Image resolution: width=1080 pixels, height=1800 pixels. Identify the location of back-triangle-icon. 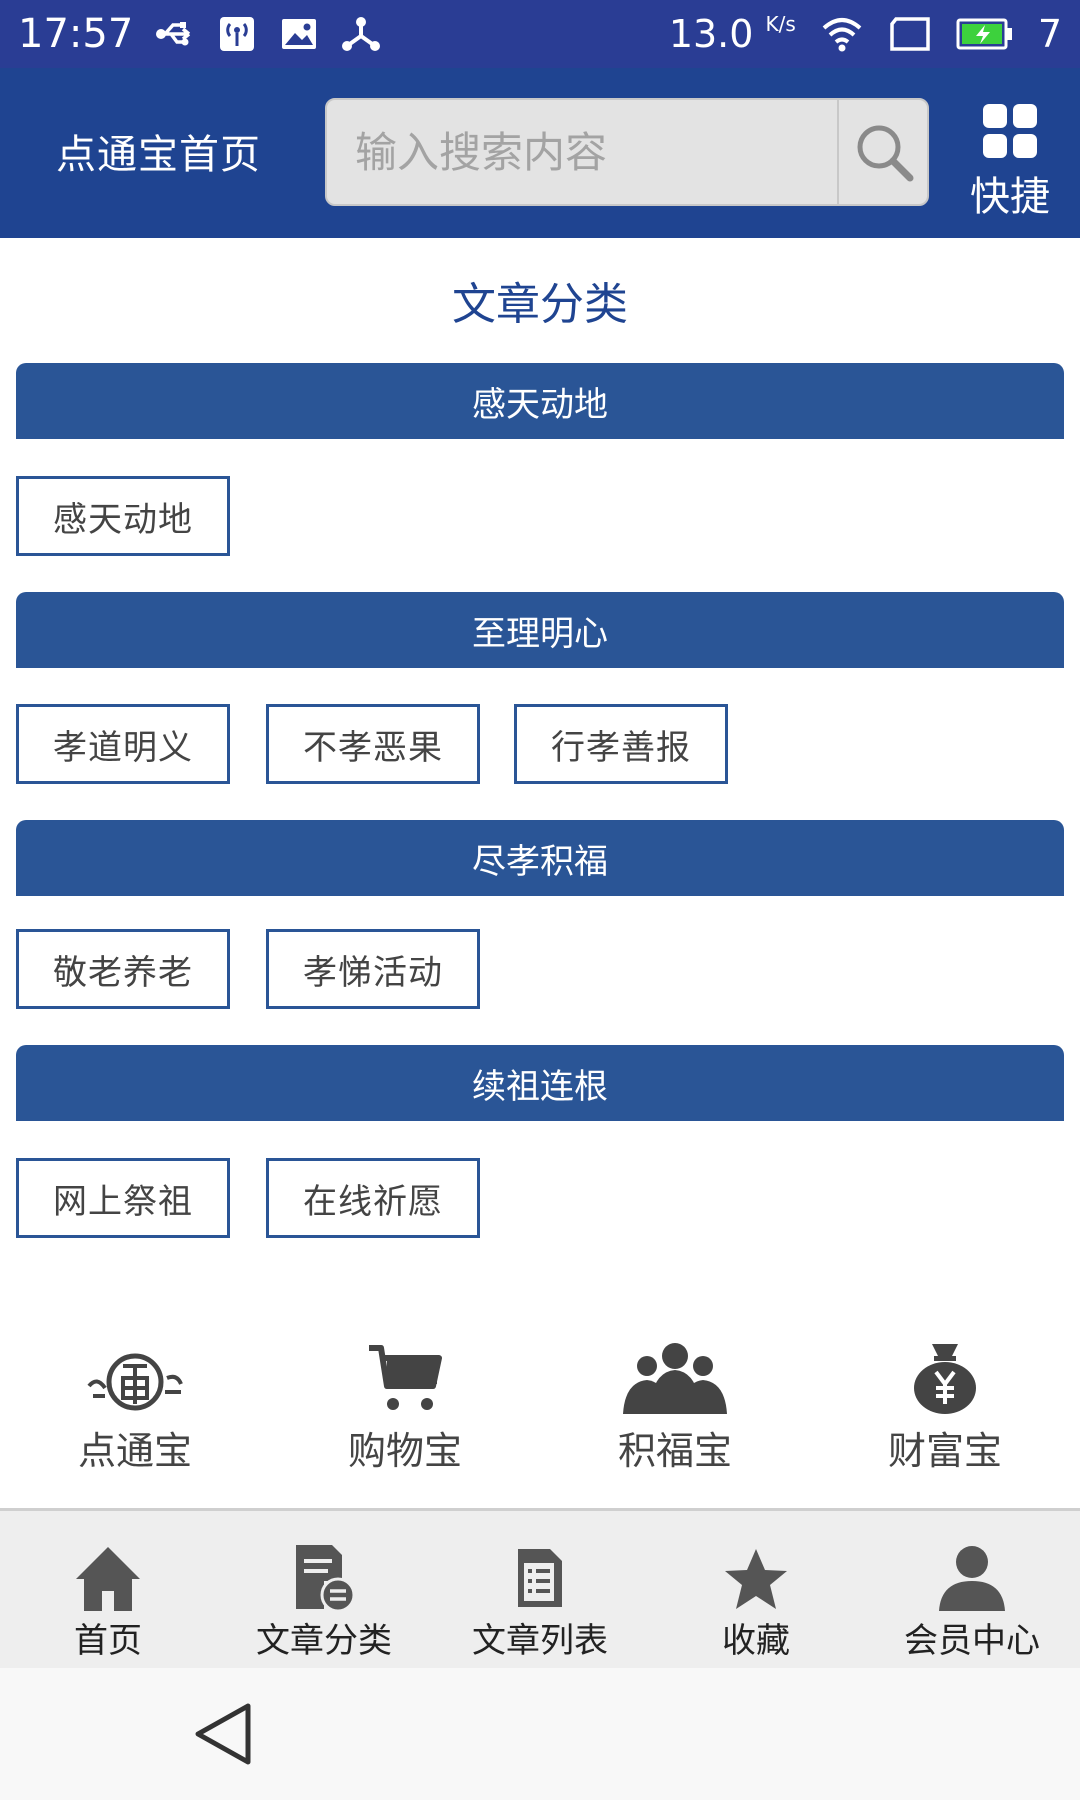
(224, 1734).